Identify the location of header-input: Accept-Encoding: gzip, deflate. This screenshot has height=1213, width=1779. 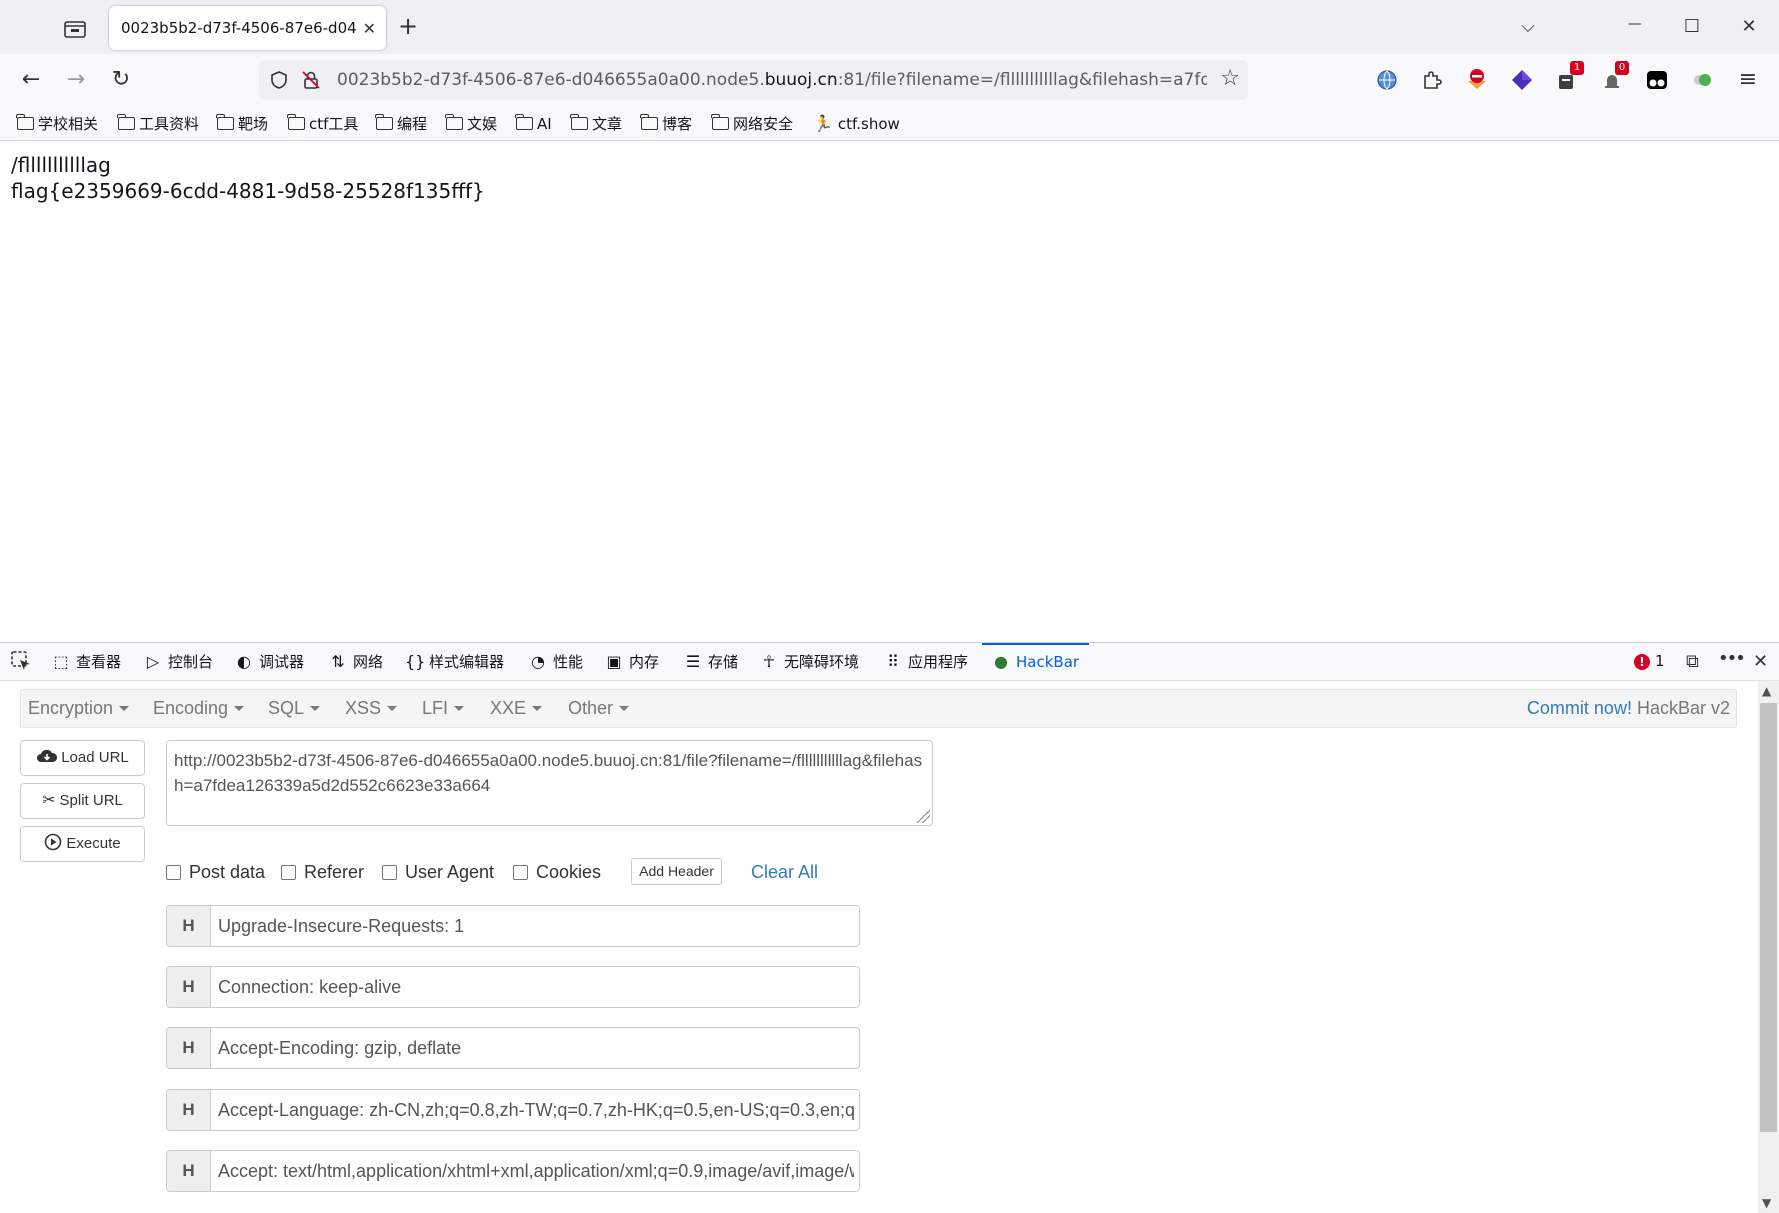
(536, 1048).